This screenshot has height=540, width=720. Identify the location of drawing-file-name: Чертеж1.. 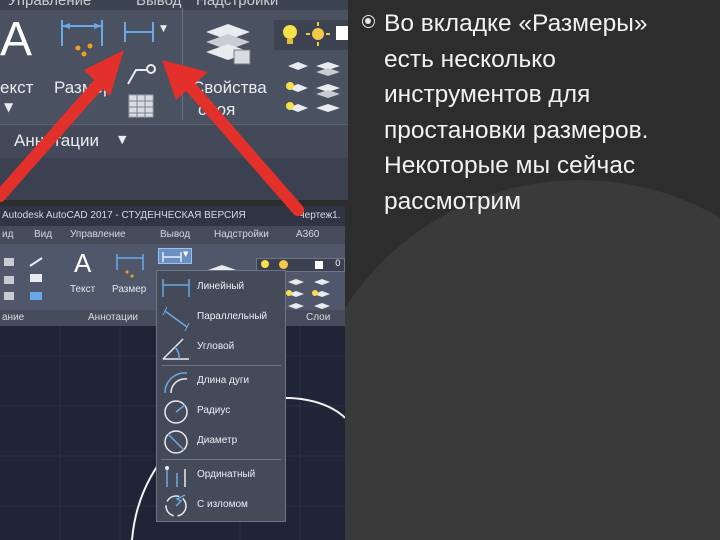
(319, 215).